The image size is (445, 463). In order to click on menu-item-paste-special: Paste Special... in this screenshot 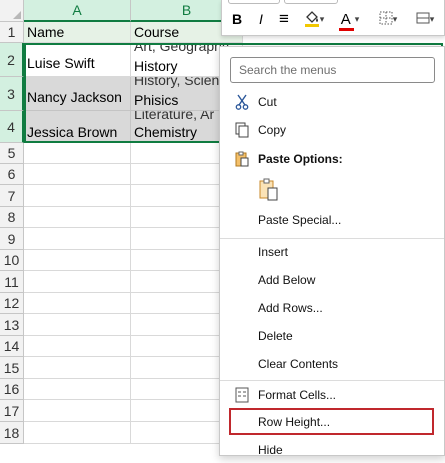, I will do `click(332, 220)`.